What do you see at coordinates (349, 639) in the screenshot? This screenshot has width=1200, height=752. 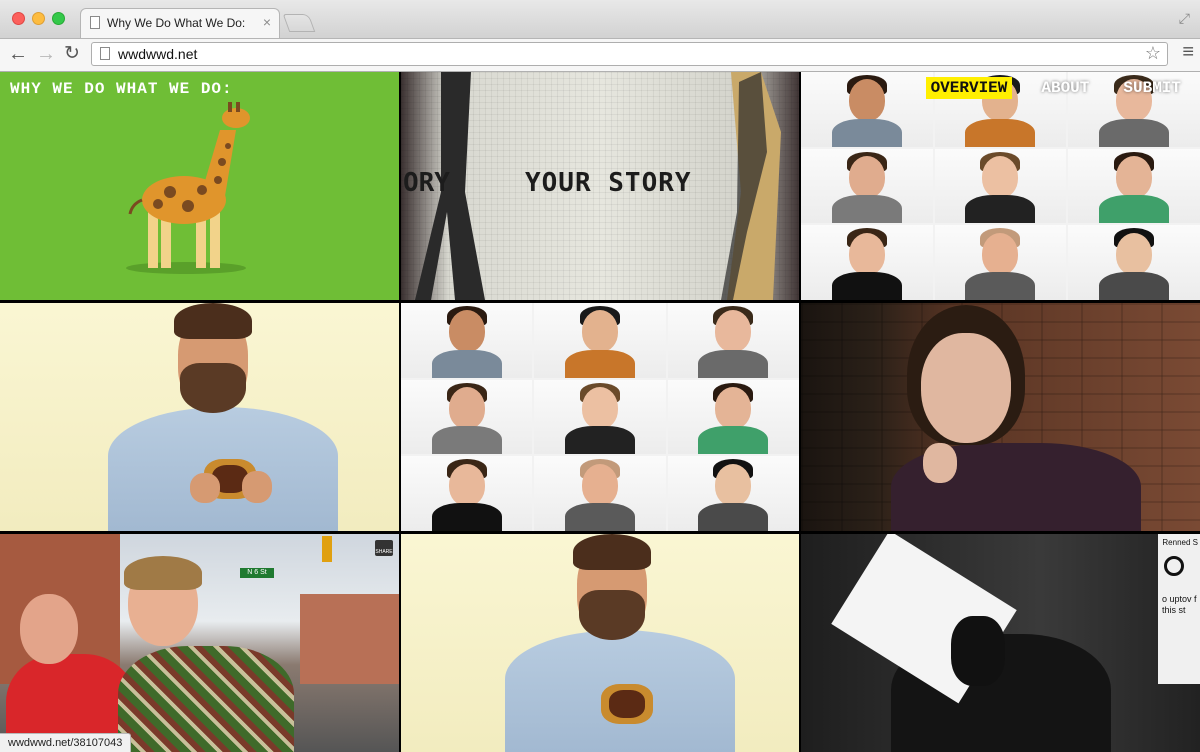 I see `building` at bounding box center [349, 639].